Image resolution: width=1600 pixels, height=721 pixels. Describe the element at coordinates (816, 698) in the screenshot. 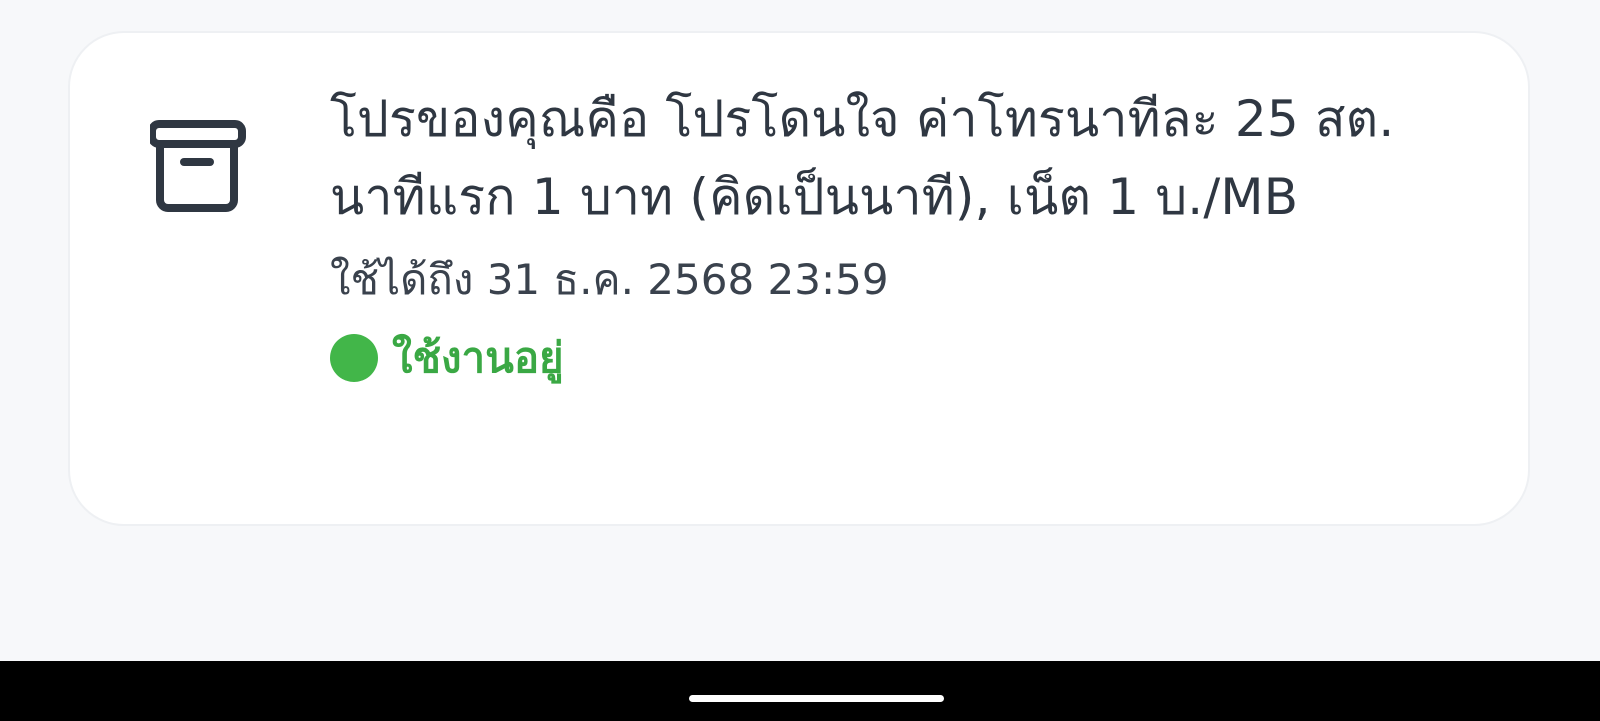

I see `home-indicator` at that location.